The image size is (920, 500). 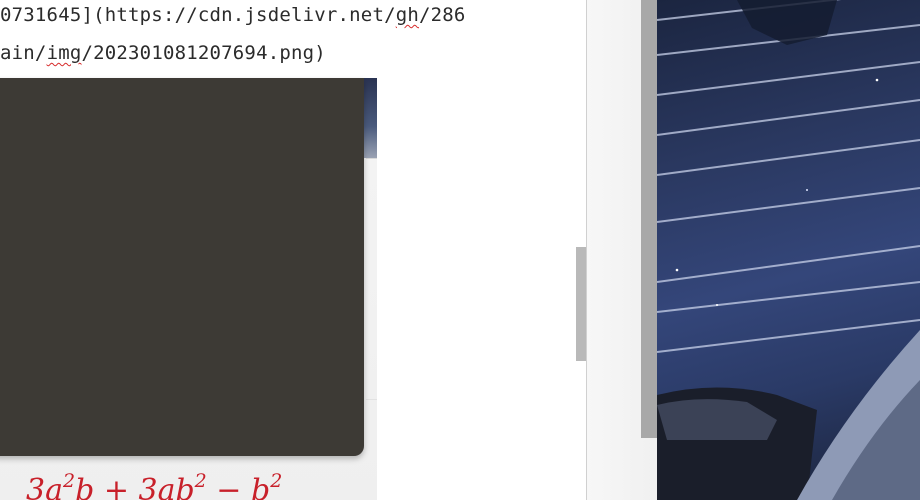 I want to click on editor-line-2-text-end: /202301081207694.png), so click(x=203, y=53).